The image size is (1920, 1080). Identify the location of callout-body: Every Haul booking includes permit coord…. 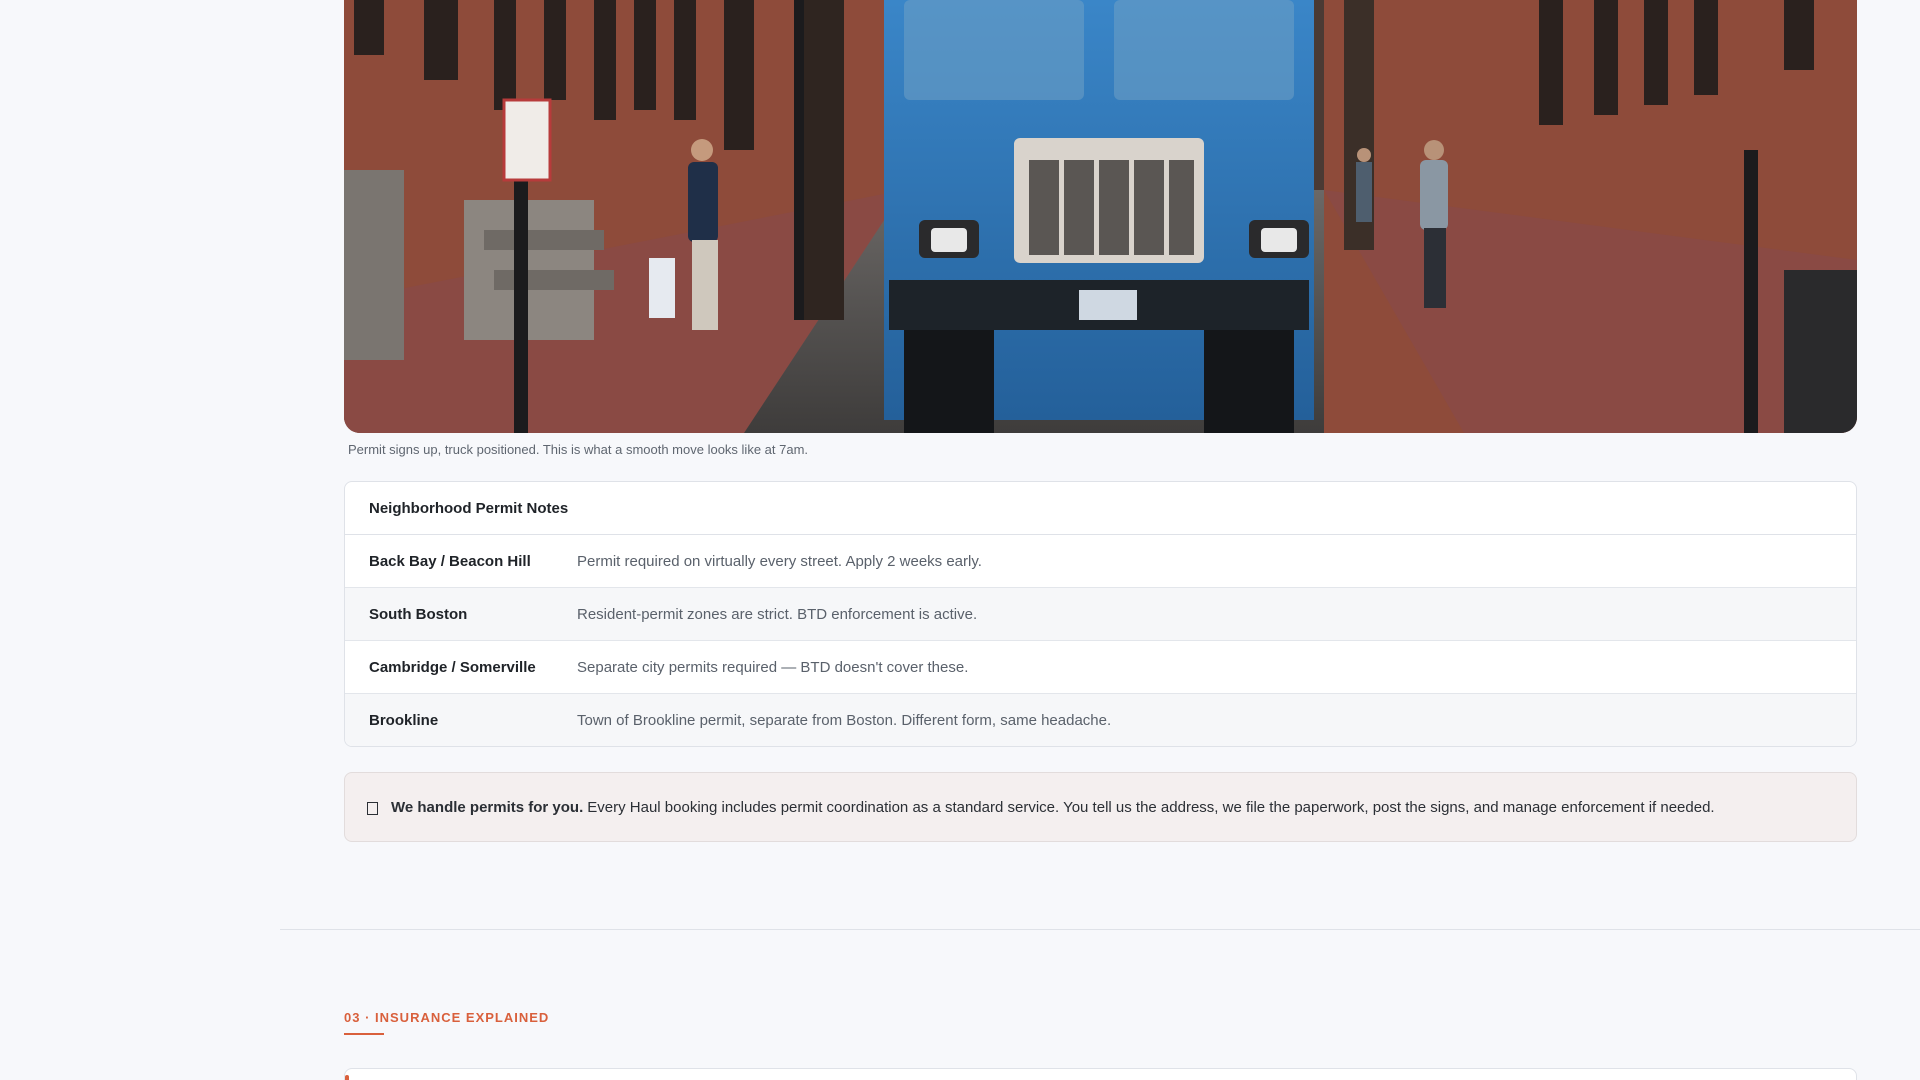
(1151, 807).